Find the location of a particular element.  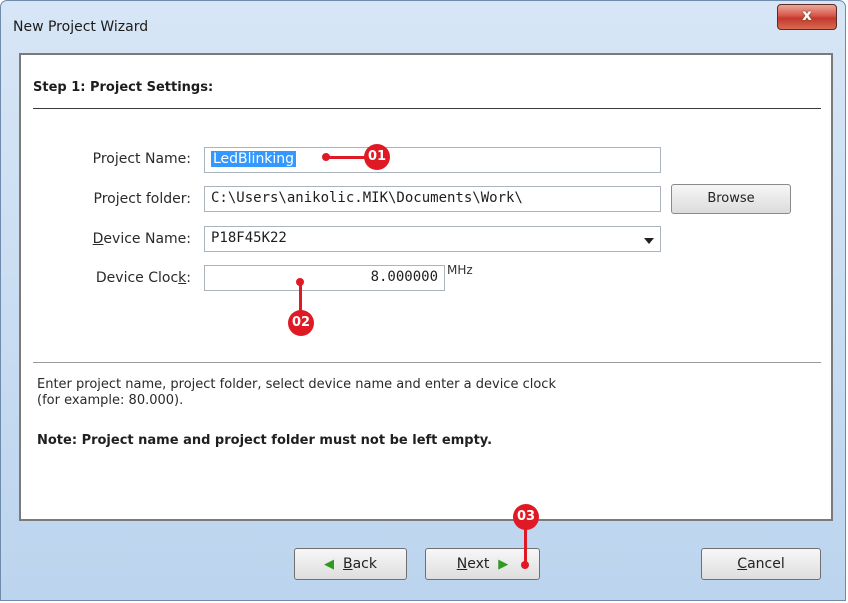

device-clock-input: 8.000000 is located at coordinates (324, 278).